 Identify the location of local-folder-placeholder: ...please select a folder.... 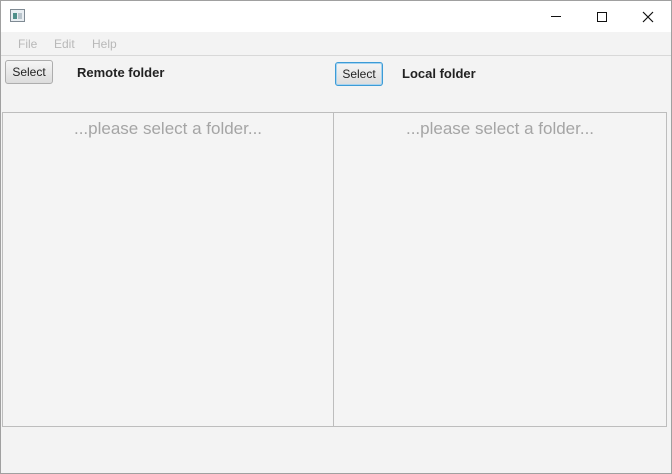
(500, 128).